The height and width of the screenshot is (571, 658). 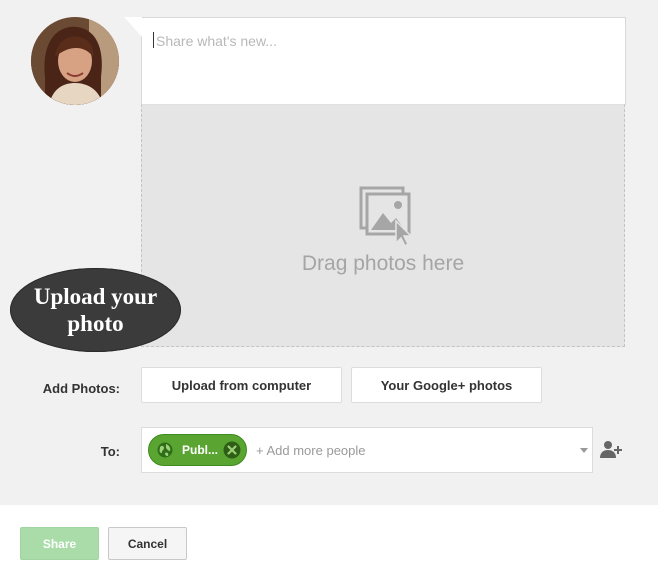 I want to click on avatar, so click(x=75, y=61).